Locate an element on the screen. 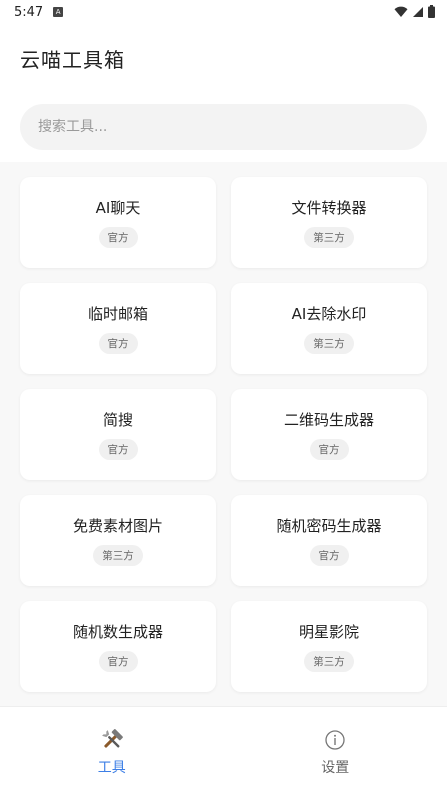 The width and height of the screenshot is (447, 794). tool-name: 二维码生成器 is located at coordinates (328, 420).